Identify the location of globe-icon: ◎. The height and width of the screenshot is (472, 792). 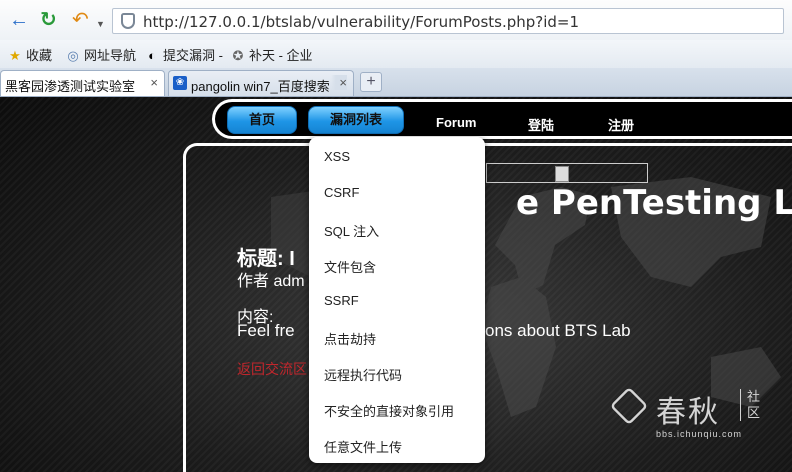
(73, 55).